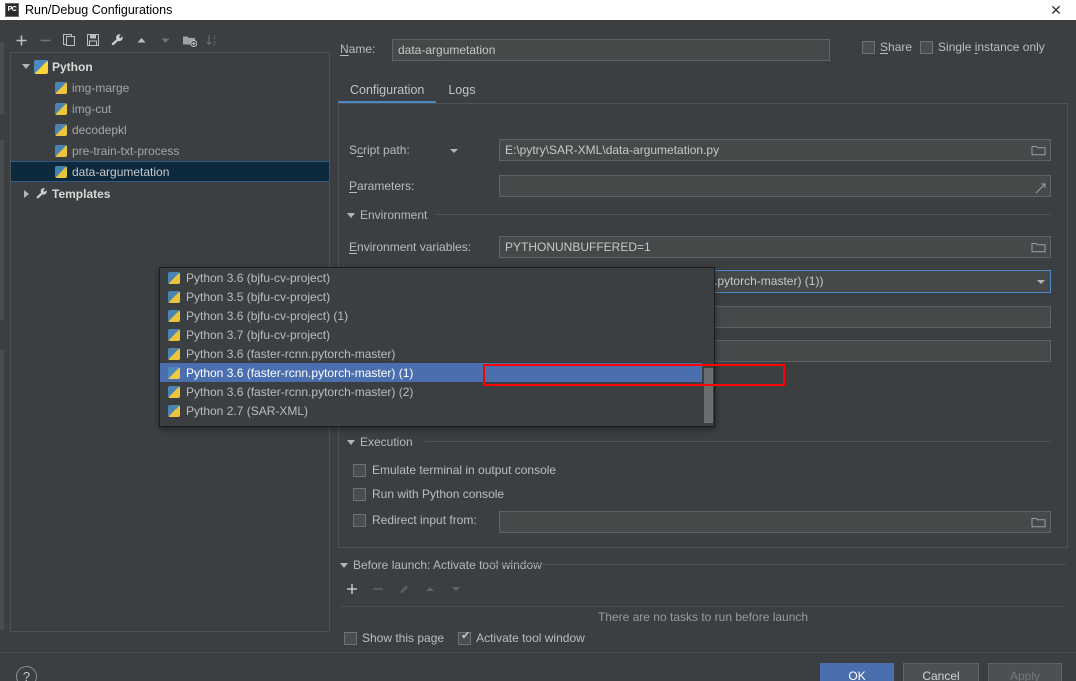  Describe the element at coordinates (45, 40) in the screenshot. I see `remove-configuration-button` at that location.